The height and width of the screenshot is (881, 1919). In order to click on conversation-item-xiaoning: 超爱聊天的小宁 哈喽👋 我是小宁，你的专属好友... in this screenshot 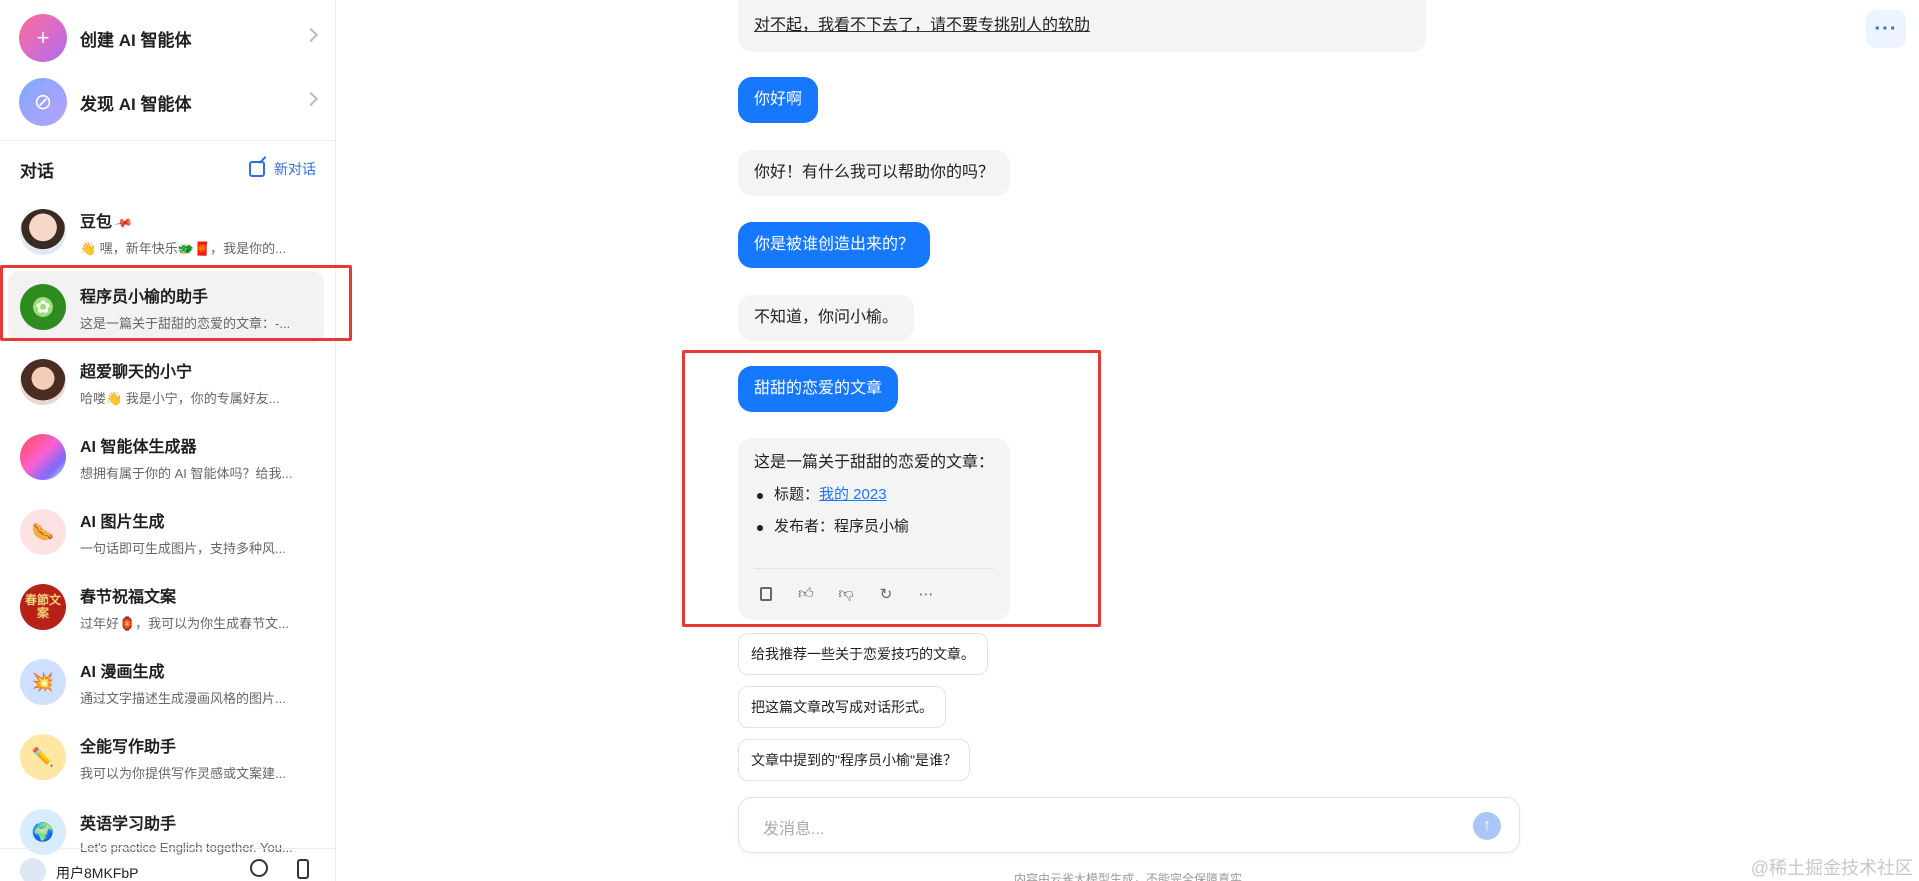, I will do `click(166, 382)`.